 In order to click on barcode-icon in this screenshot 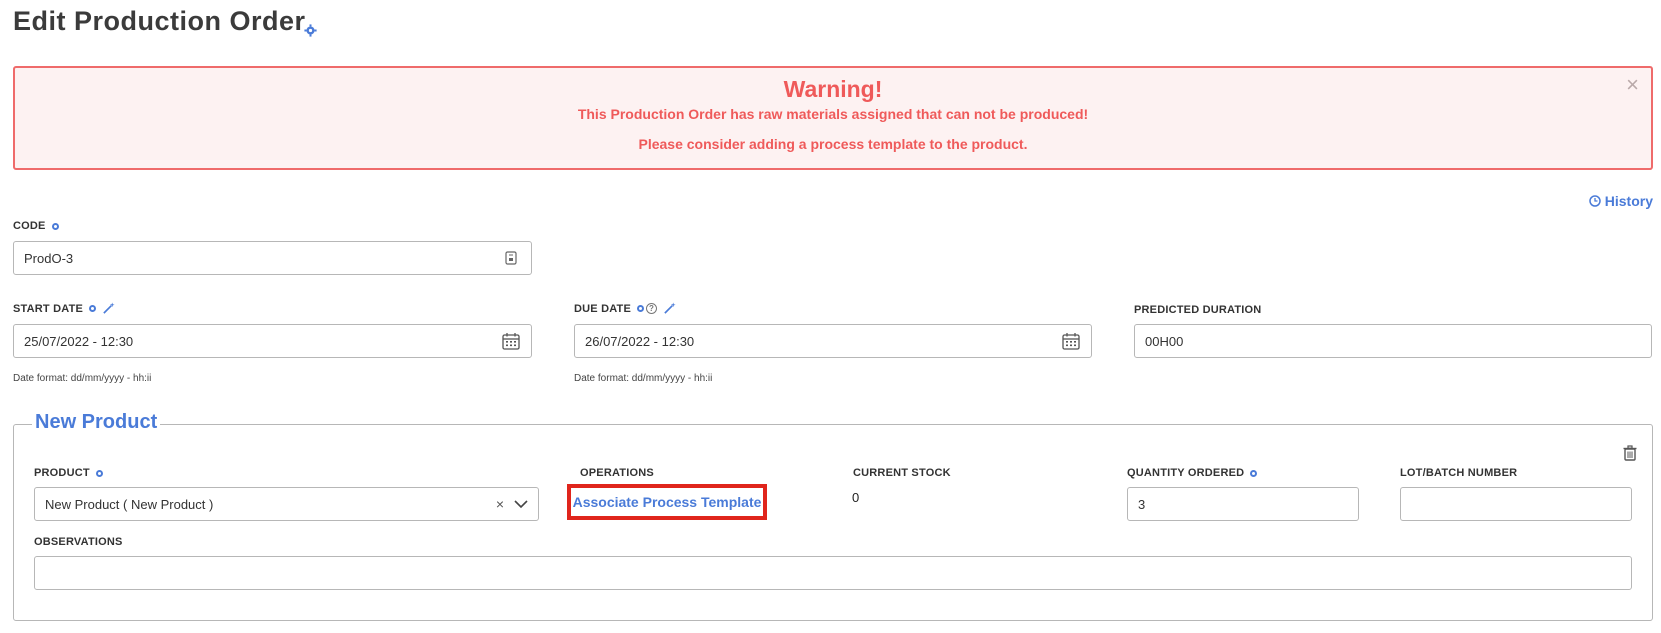, I will do `click(511, 258)`.